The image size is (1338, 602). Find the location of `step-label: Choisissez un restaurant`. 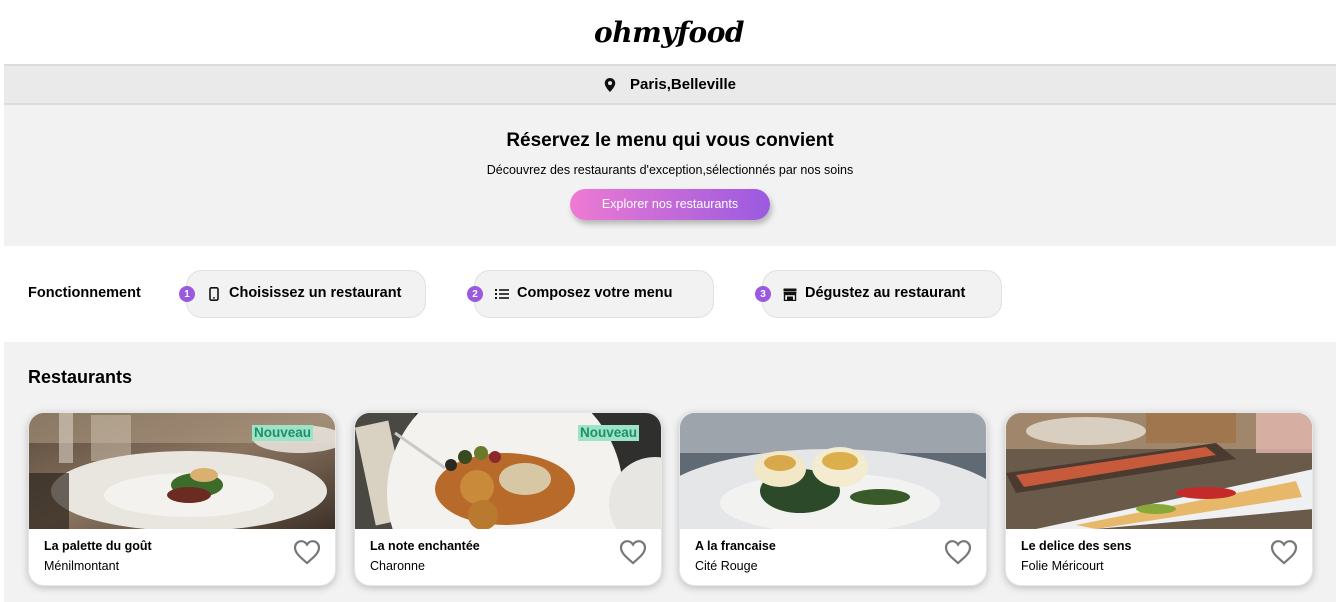

step-label: Choisissez un restaurant is located at coordinates (315, 293).